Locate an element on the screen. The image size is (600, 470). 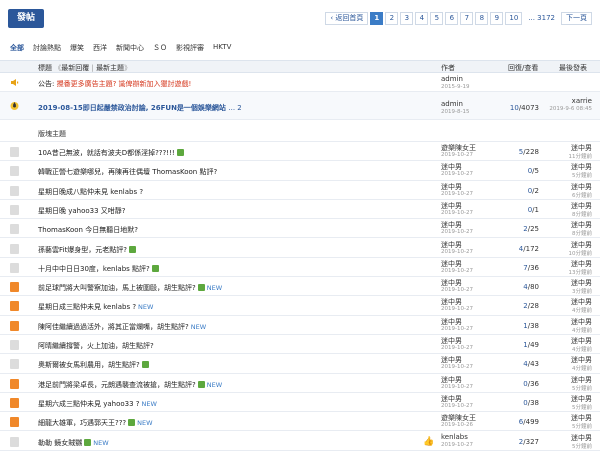
thread-link: 勒勒 鏡女賊嬲 is located at coordinates (60, 443).